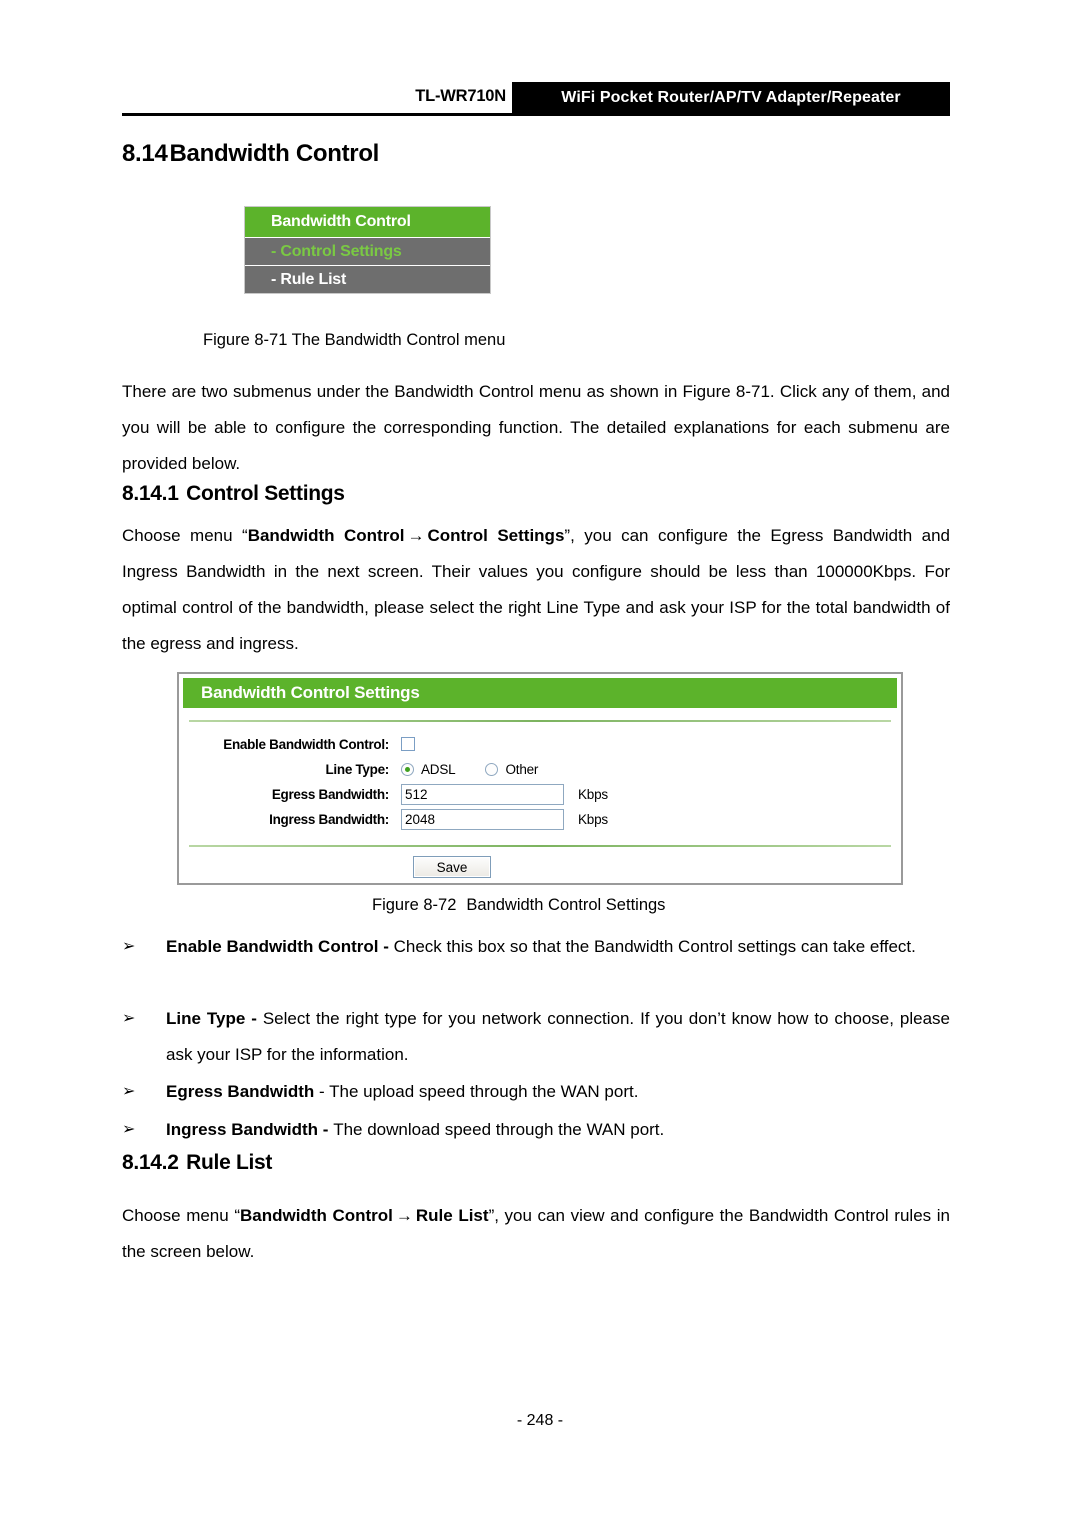  What do you see at coordinates (274, 153) in the screenshot?
I see `section-title: Bandwidth Control` at bounding box center [274, 153].